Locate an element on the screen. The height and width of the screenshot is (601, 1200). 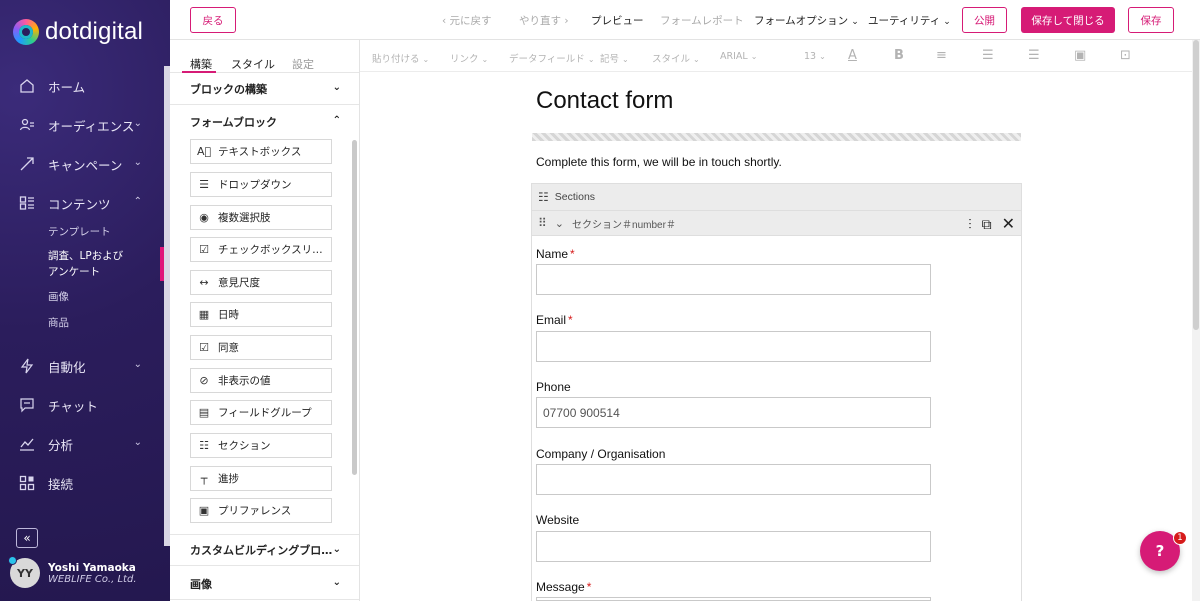
label-text: Message is located at coordinates (560, 587).